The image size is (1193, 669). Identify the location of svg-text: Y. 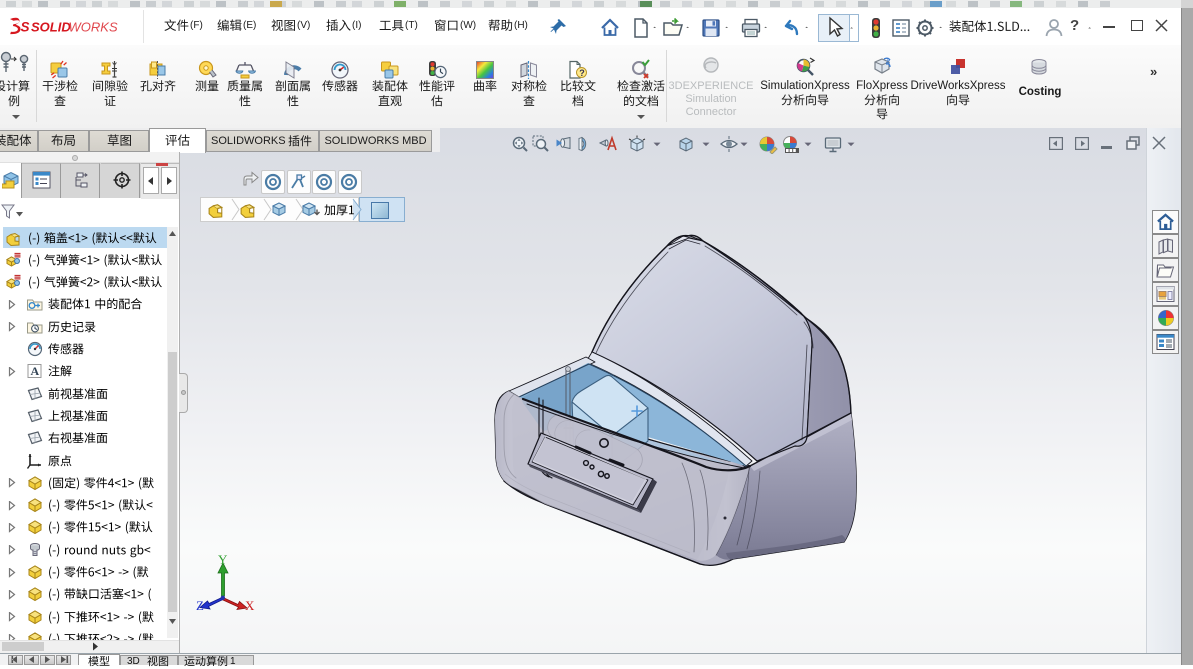
(223, 559).